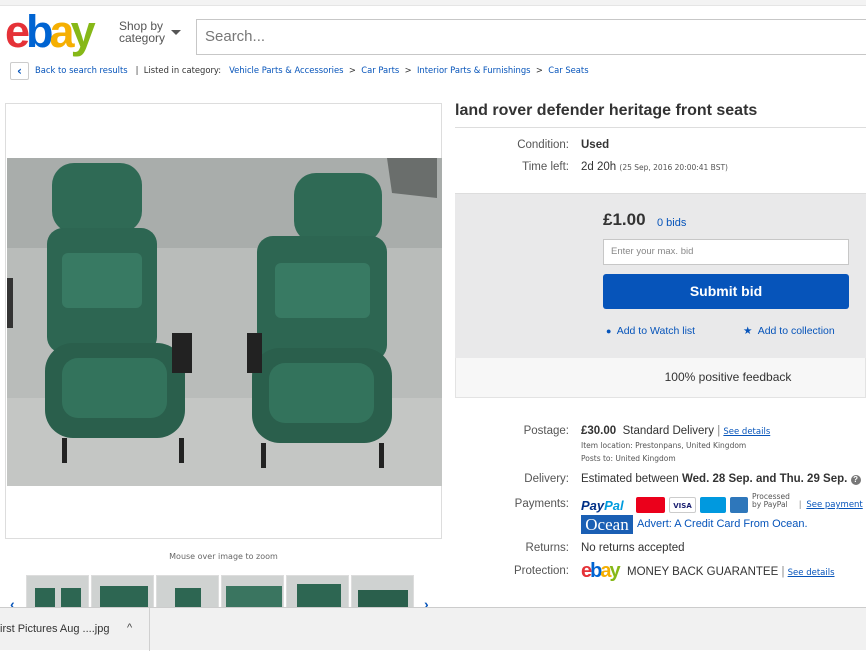 The height and width of the screenshot is (651, 866). Describe the element at coordinates (682, 505) in the screenshot. I see `visa-icon: VISA` at that location.